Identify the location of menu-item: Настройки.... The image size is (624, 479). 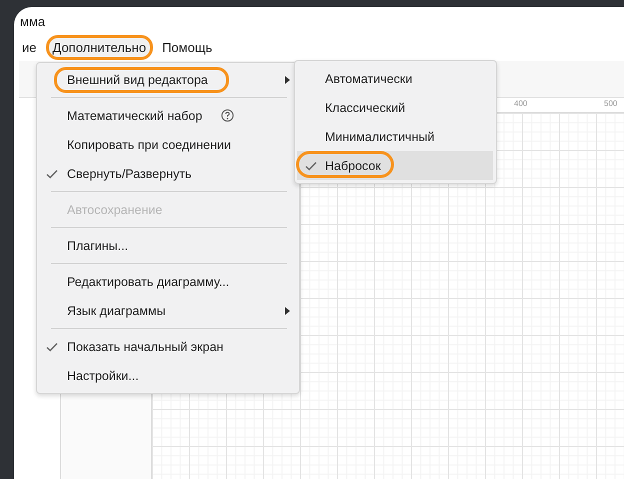
(103, 375).